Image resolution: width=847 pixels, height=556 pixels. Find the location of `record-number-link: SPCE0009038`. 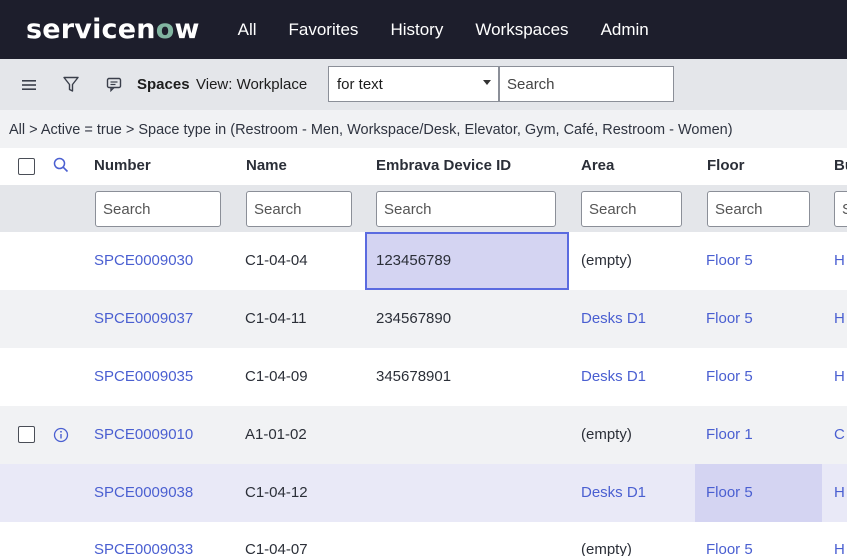

record-number-link: SPCE0009038 is located at coordinates (143, 492).